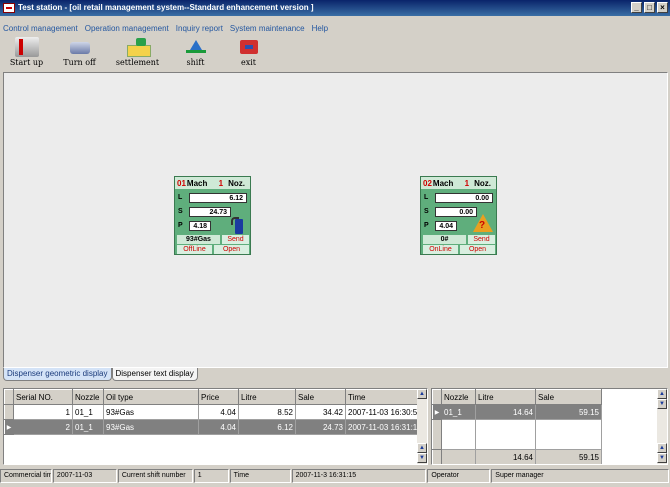  Describe the element at coordinates (335, 53) in the screenshot. I see `toolbar: Start up Turn off settlement shift exit` at that location.